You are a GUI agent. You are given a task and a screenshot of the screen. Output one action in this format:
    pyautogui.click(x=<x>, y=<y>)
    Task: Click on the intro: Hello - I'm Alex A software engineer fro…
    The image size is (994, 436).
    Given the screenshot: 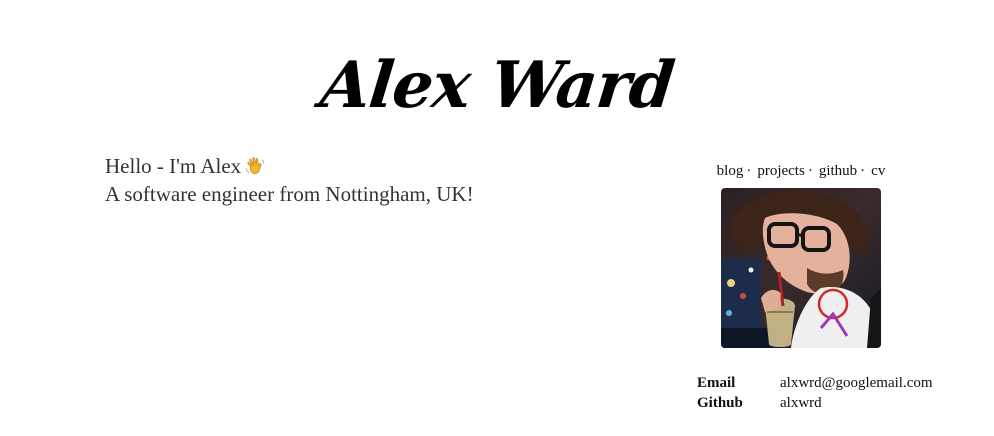 What is the action you would take?
    pyautogui.click(x=289, y=180)
    